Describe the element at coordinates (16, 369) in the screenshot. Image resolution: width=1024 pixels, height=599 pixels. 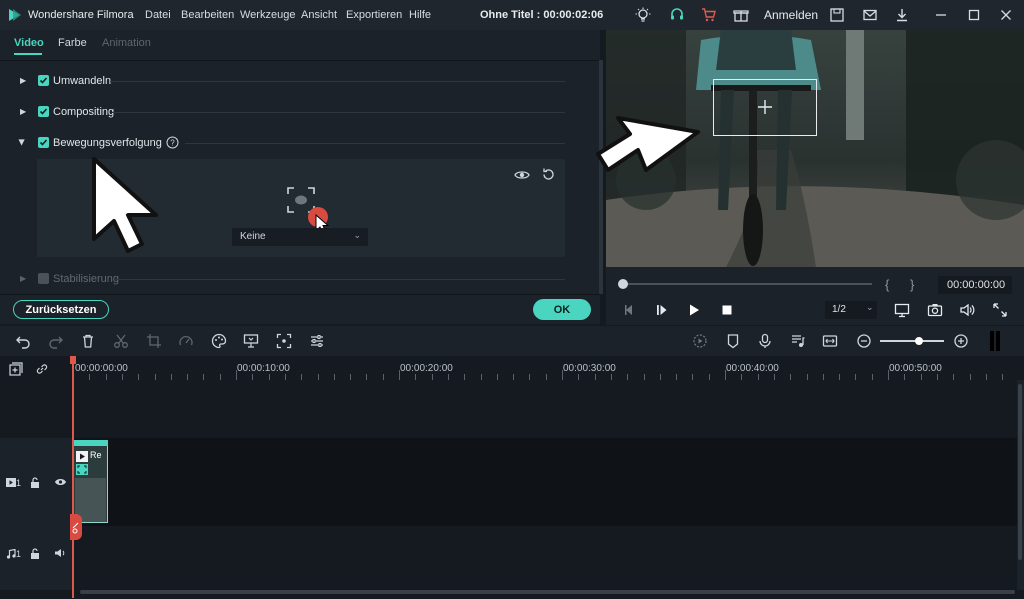
I see `add-track-icon` at that location.